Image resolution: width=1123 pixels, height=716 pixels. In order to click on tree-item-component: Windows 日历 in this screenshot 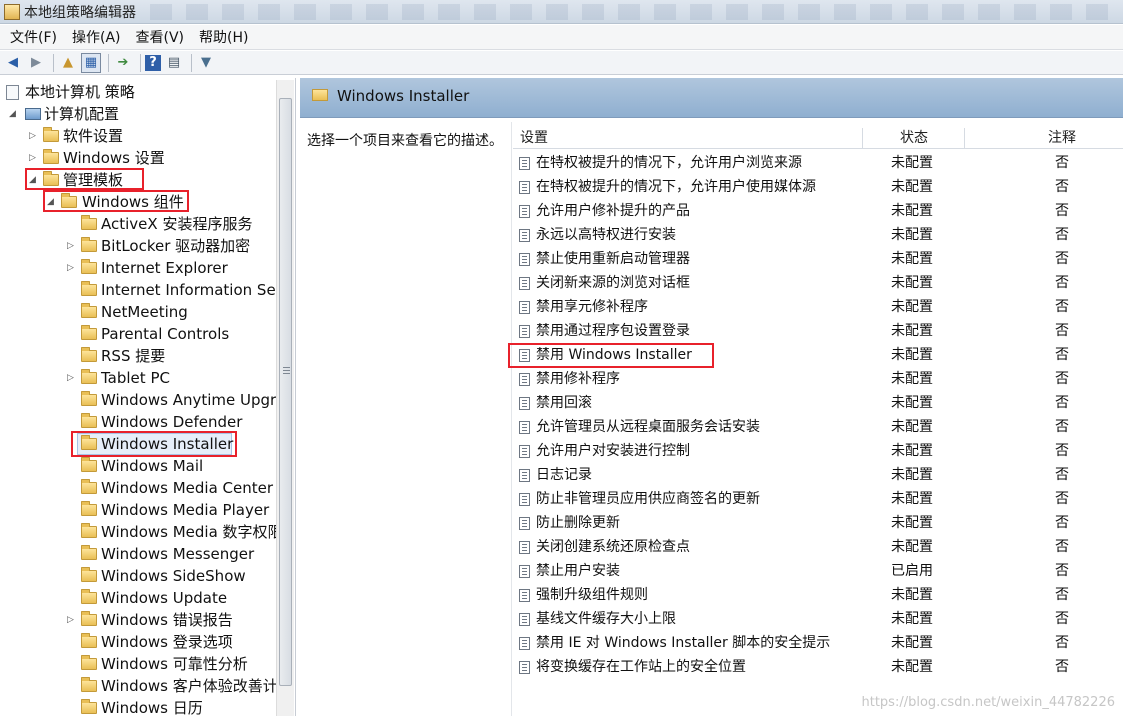, I will do `click(138, 706)`.